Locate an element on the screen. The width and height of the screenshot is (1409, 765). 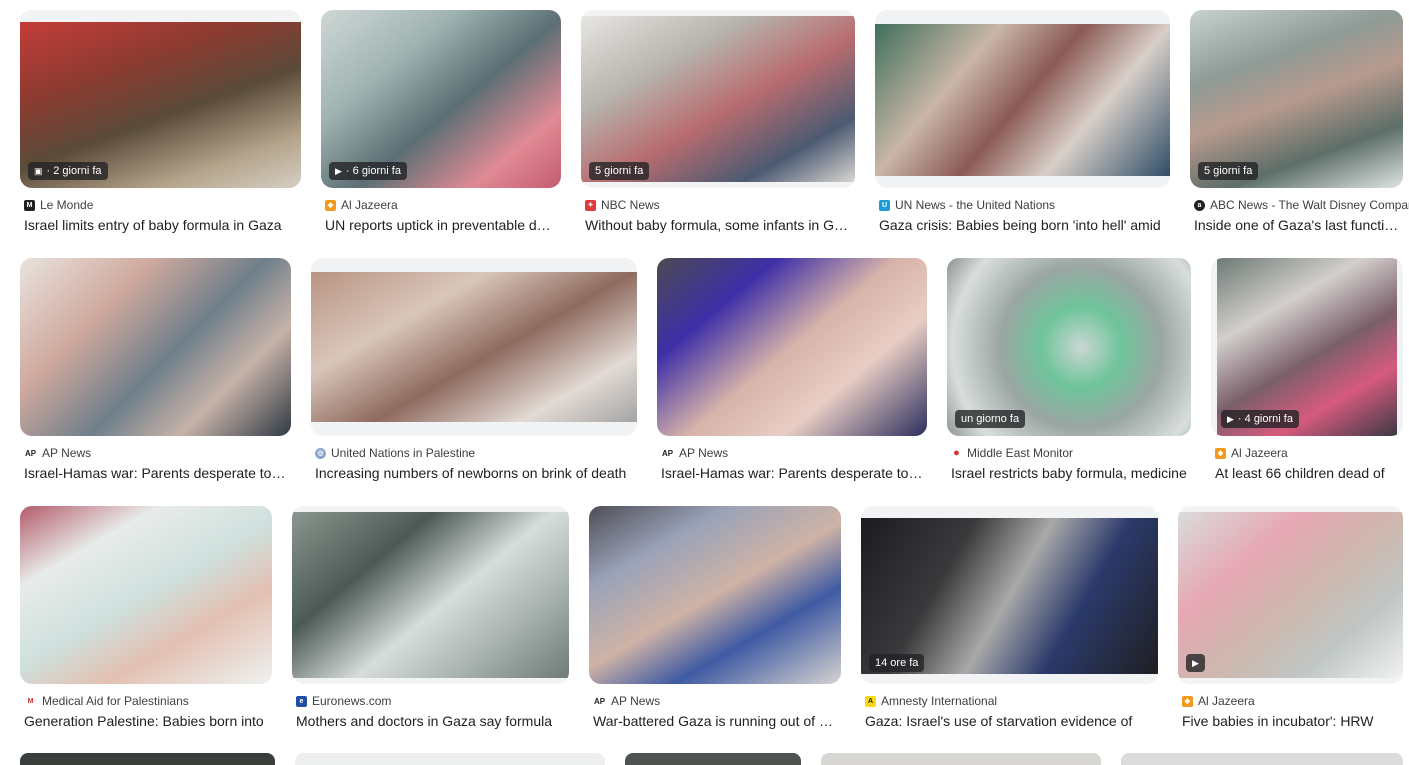
source-name: United Nations in Palestine is located at coordinates (403, 453).